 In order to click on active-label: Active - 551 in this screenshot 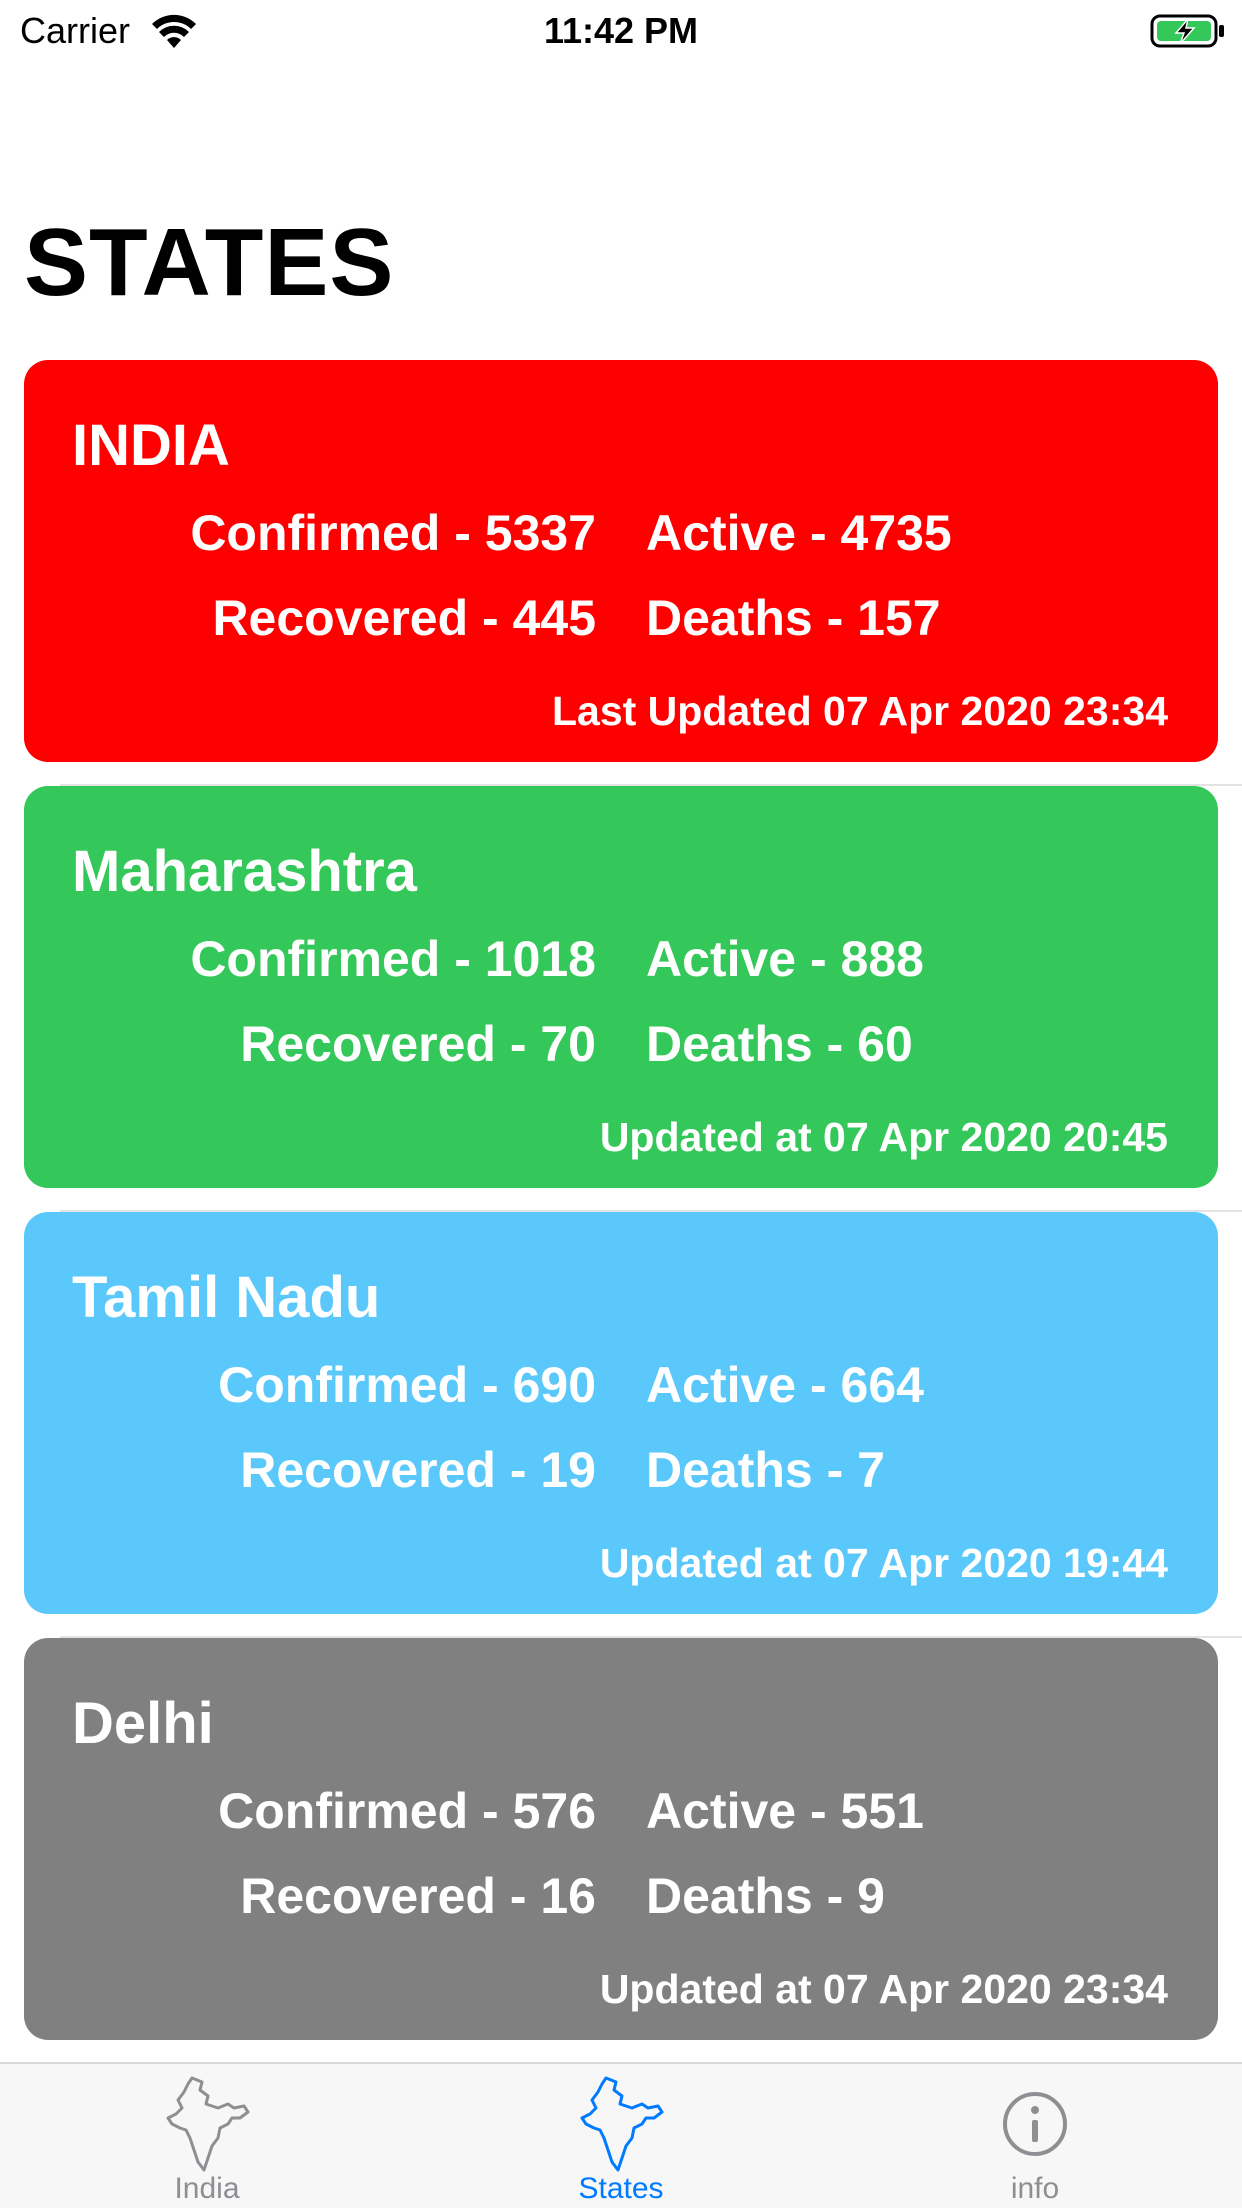, I will do `click(785, 1811)`.